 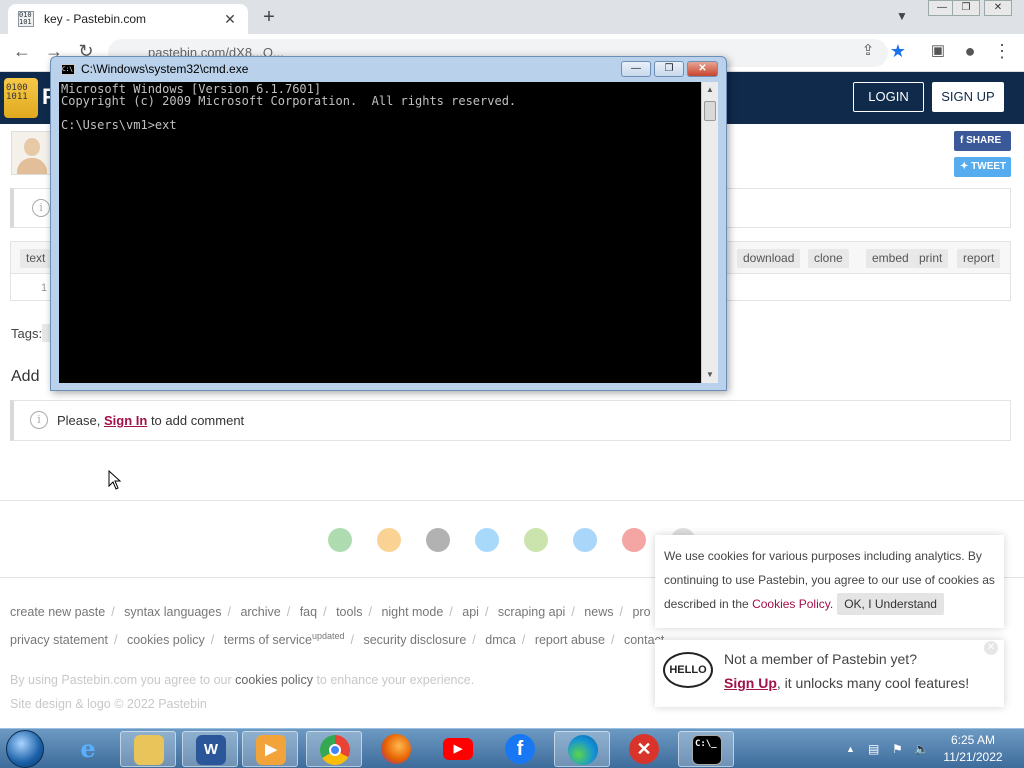 What do you see at coordinates (634, 540) in the screenshot?
I see `opera-extension-icon` at bounding box center [634, 540].